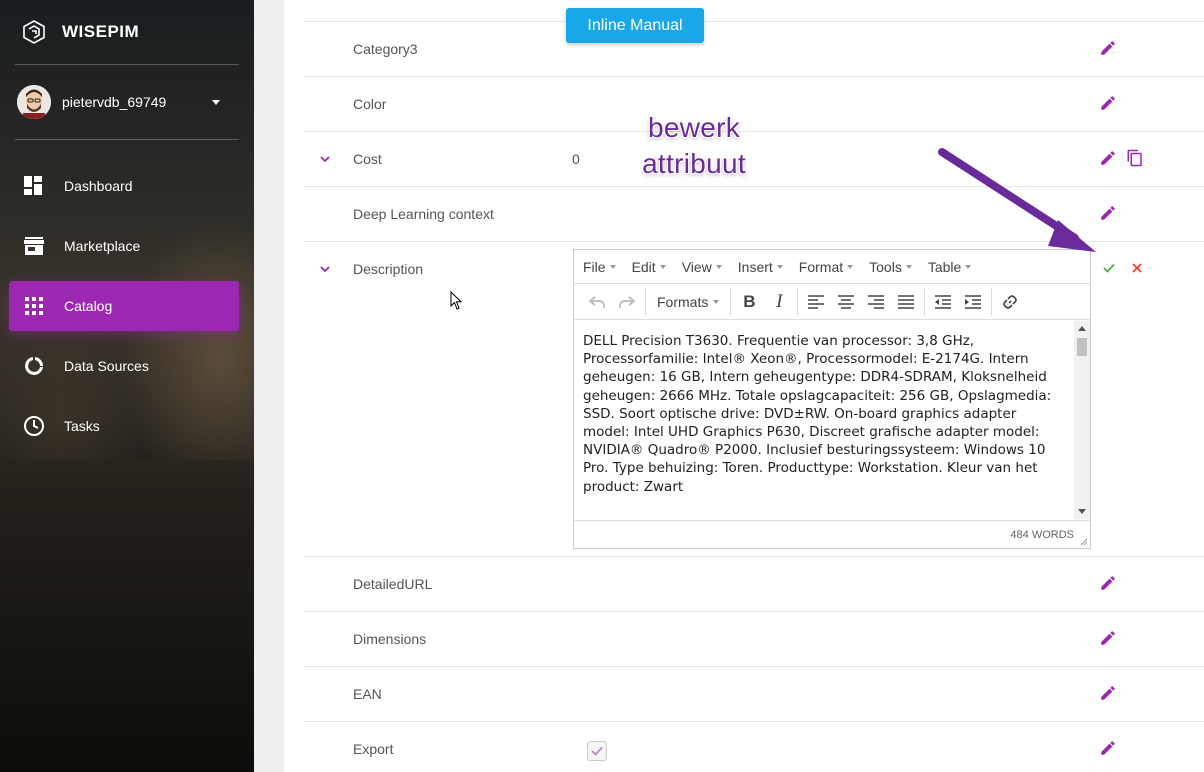 This screenshot has width=1204, height=772. What do you see at coordinates (688, 302) in the screenshot?
I see `formats-dropdown: Formats` at bounding box center [688, 302].